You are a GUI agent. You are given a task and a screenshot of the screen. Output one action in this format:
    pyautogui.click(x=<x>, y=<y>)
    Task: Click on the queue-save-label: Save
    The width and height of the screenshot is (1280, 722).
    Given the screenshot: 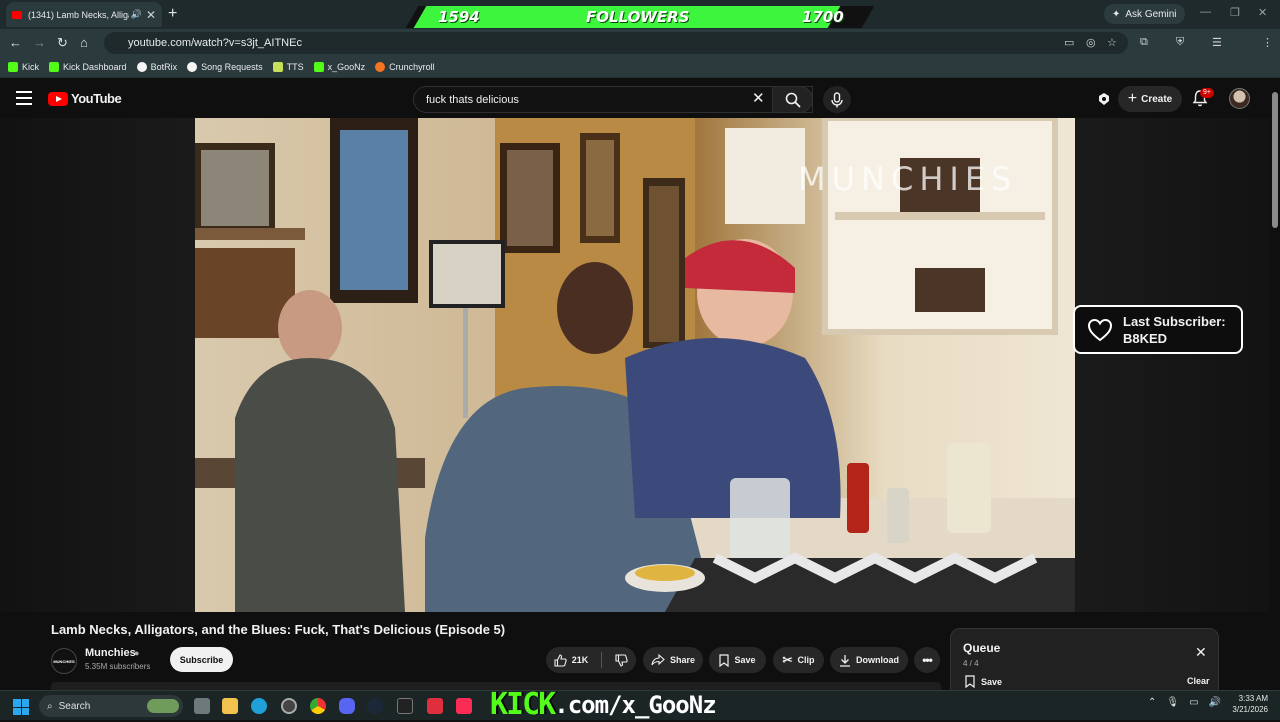 What is the action you would take?
    pyautogui.click(x=992, y=681)
    